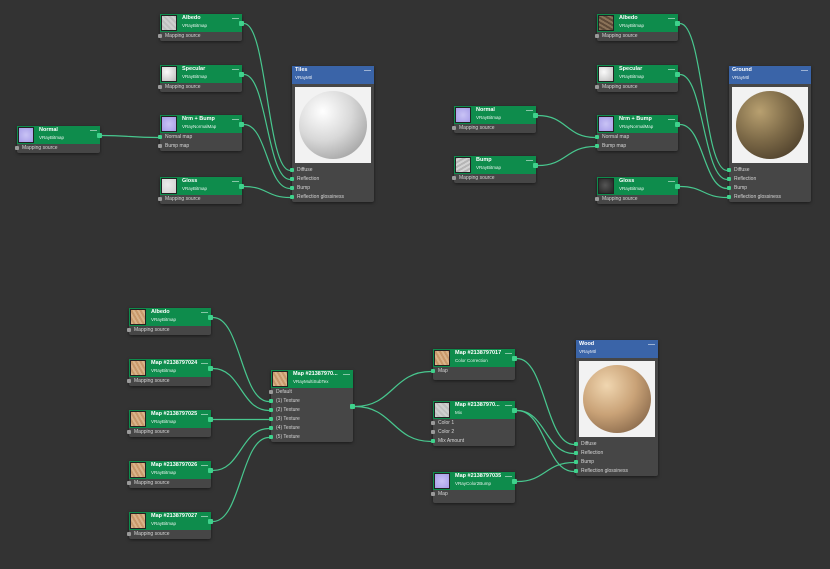  I want to click on socket-diffuse: Diffuse, so click(616, 444).